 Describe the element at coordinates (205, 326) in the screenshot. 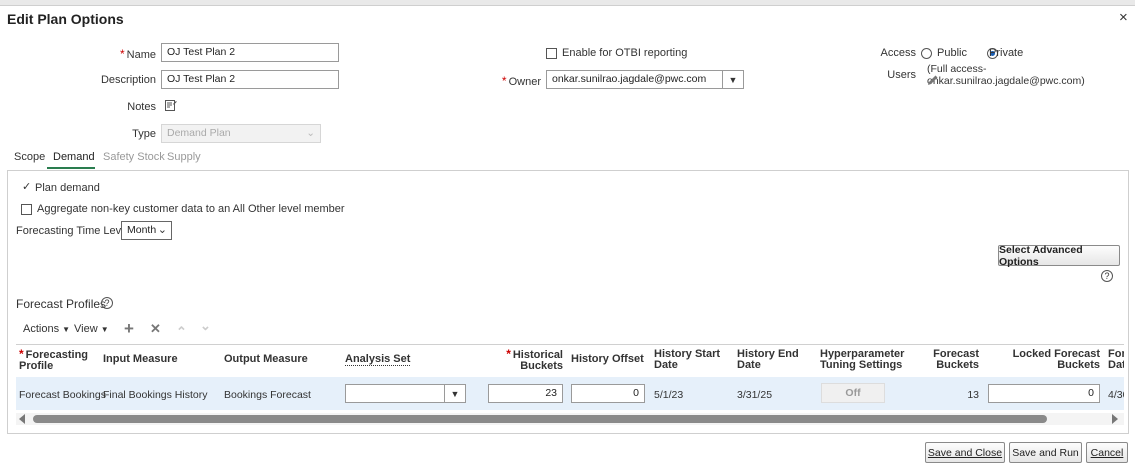

I see `move-down-icon: ⌄` at that location.